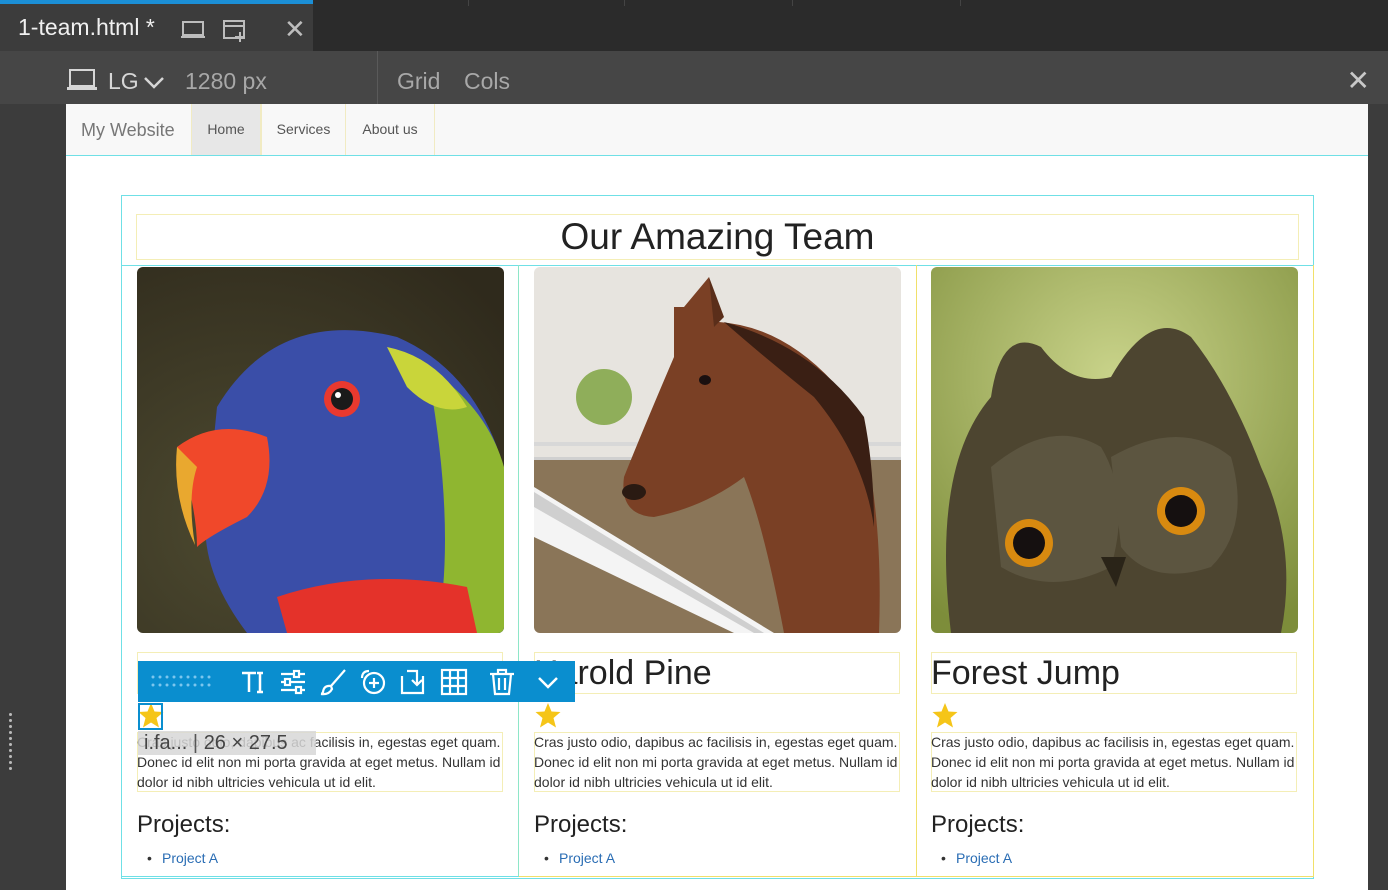  I want to click on page-title: Our Amazing Team, so click(717, 236).